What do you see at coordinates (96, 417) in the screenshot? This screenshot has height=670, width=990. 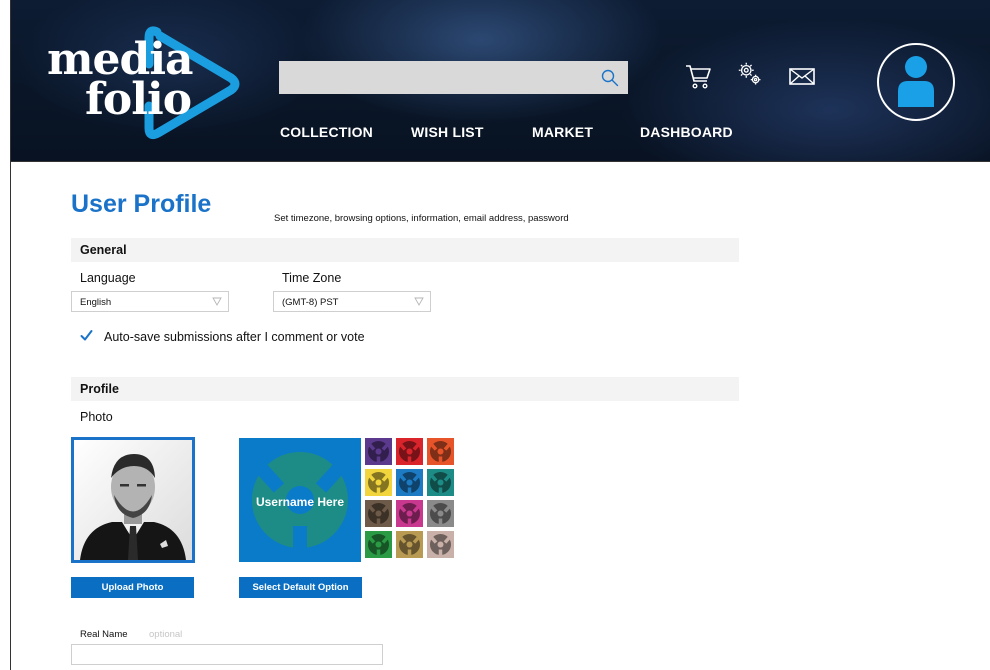 I see `photo-label: Photo` at bounding box center [96, 417].